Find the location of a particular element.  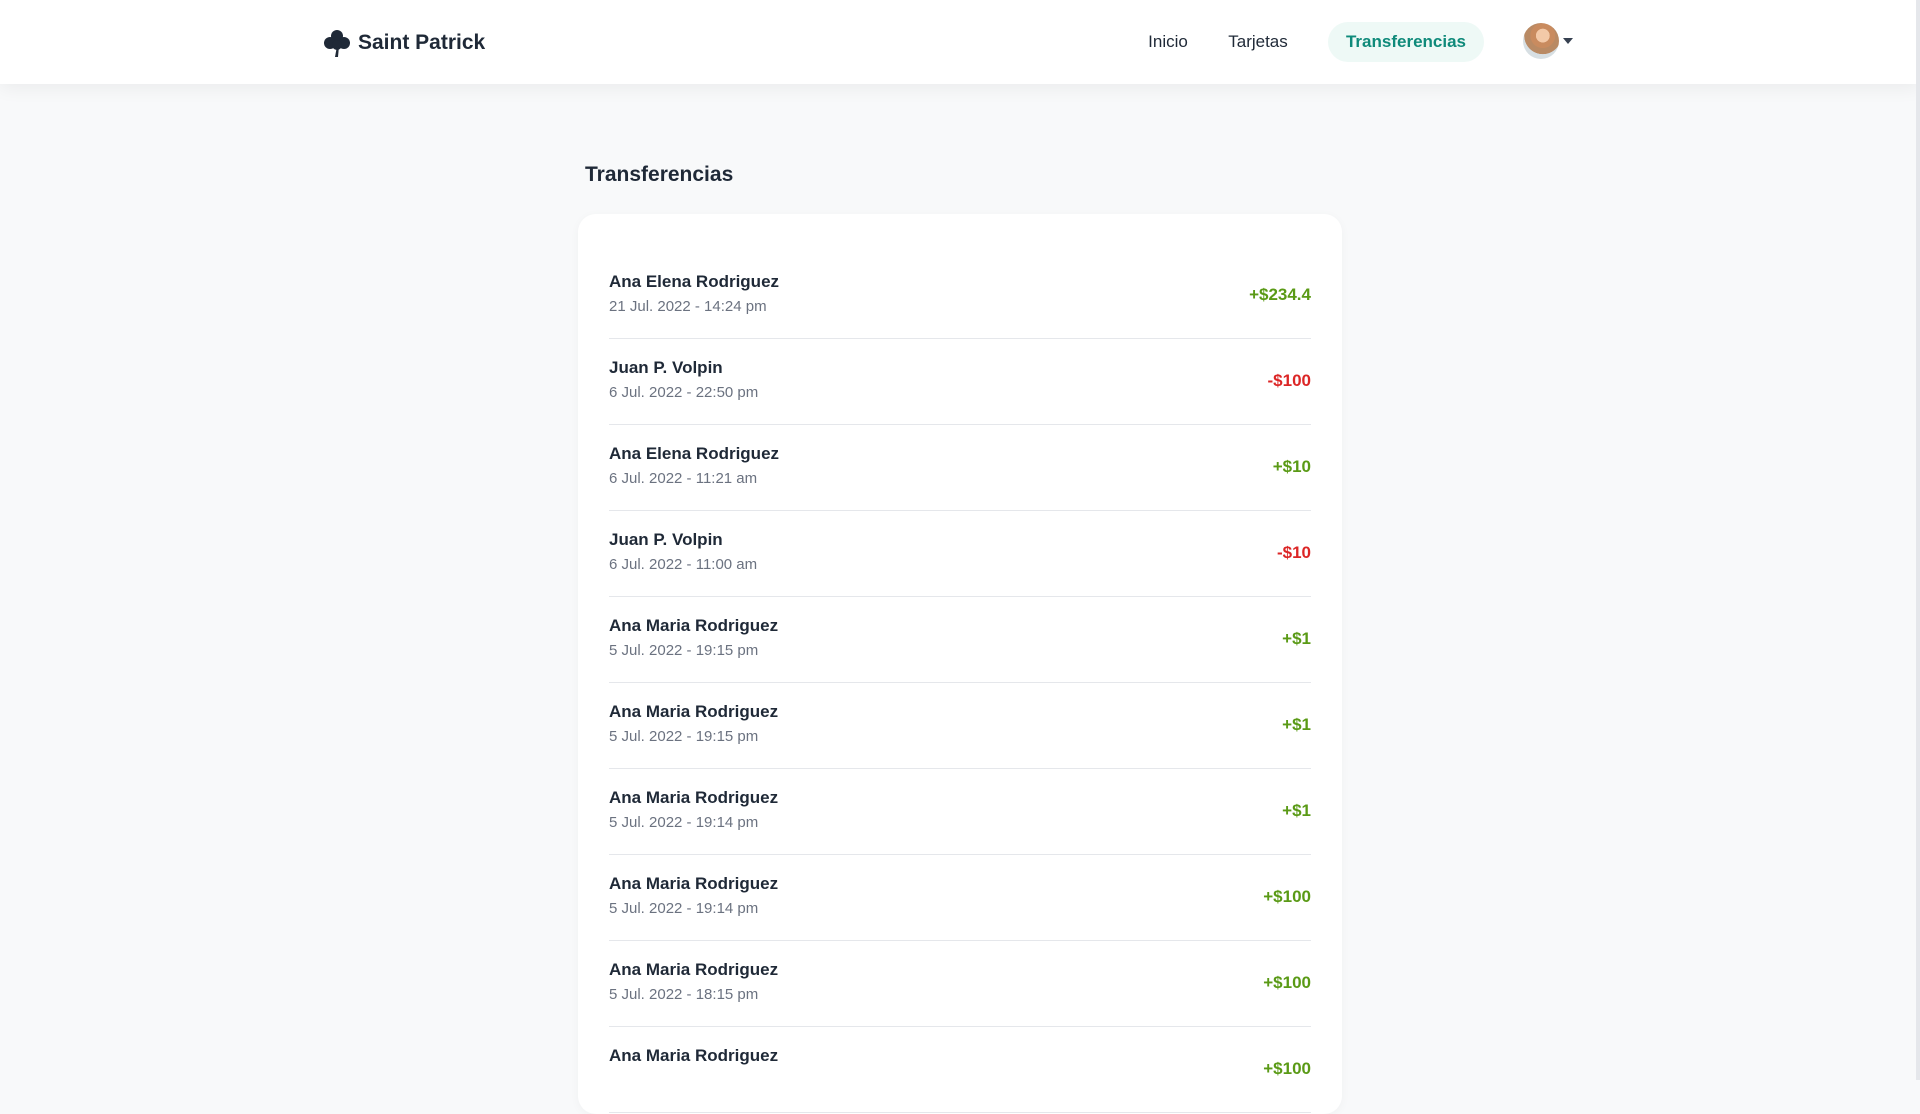

nav-transferencias: Transferencias is located at coordinates (1406, 42).